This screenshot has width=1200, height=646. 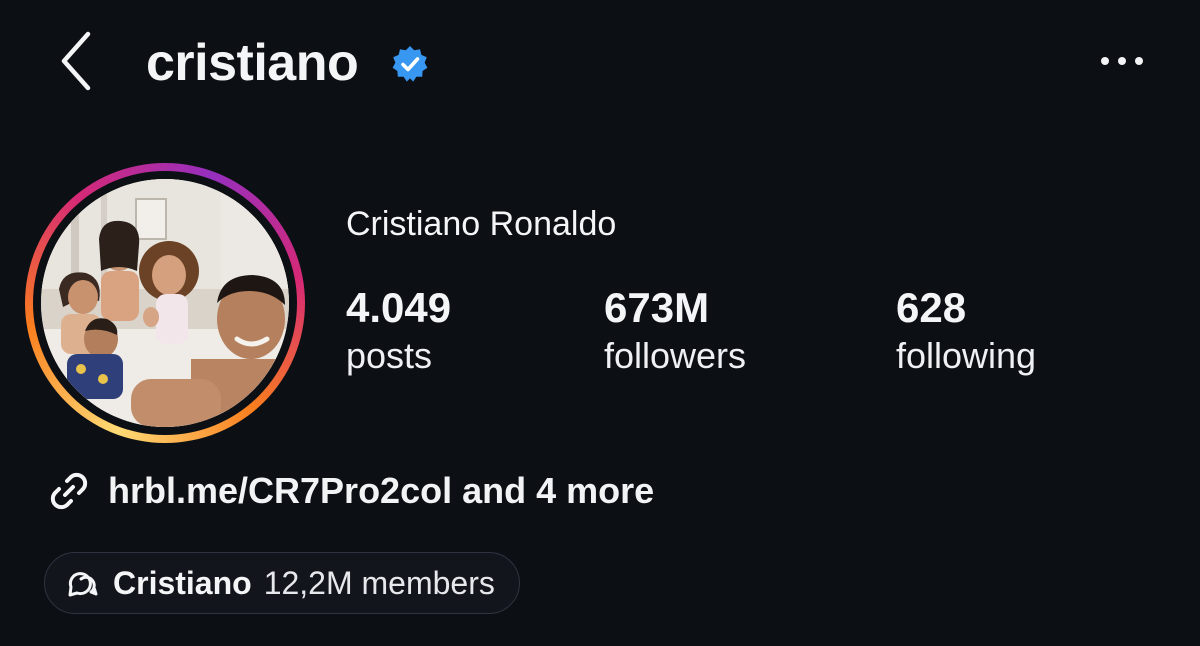 I want to click on back-button, so click(x=77, y=61).